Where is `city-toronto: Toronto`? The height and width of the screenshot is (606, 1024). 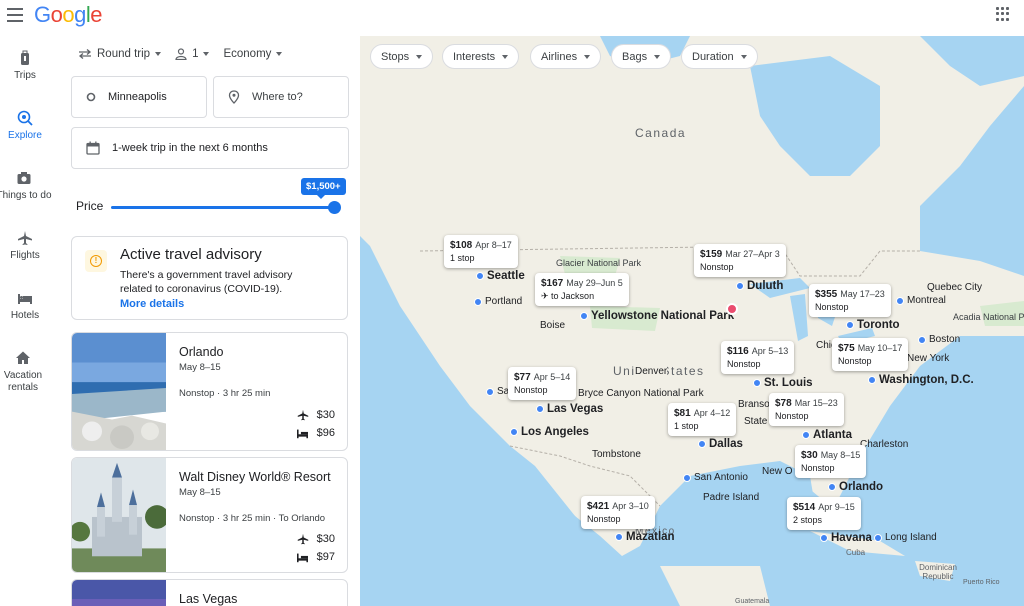
city-toronto: Toronto is located at coordinates (873, 325).